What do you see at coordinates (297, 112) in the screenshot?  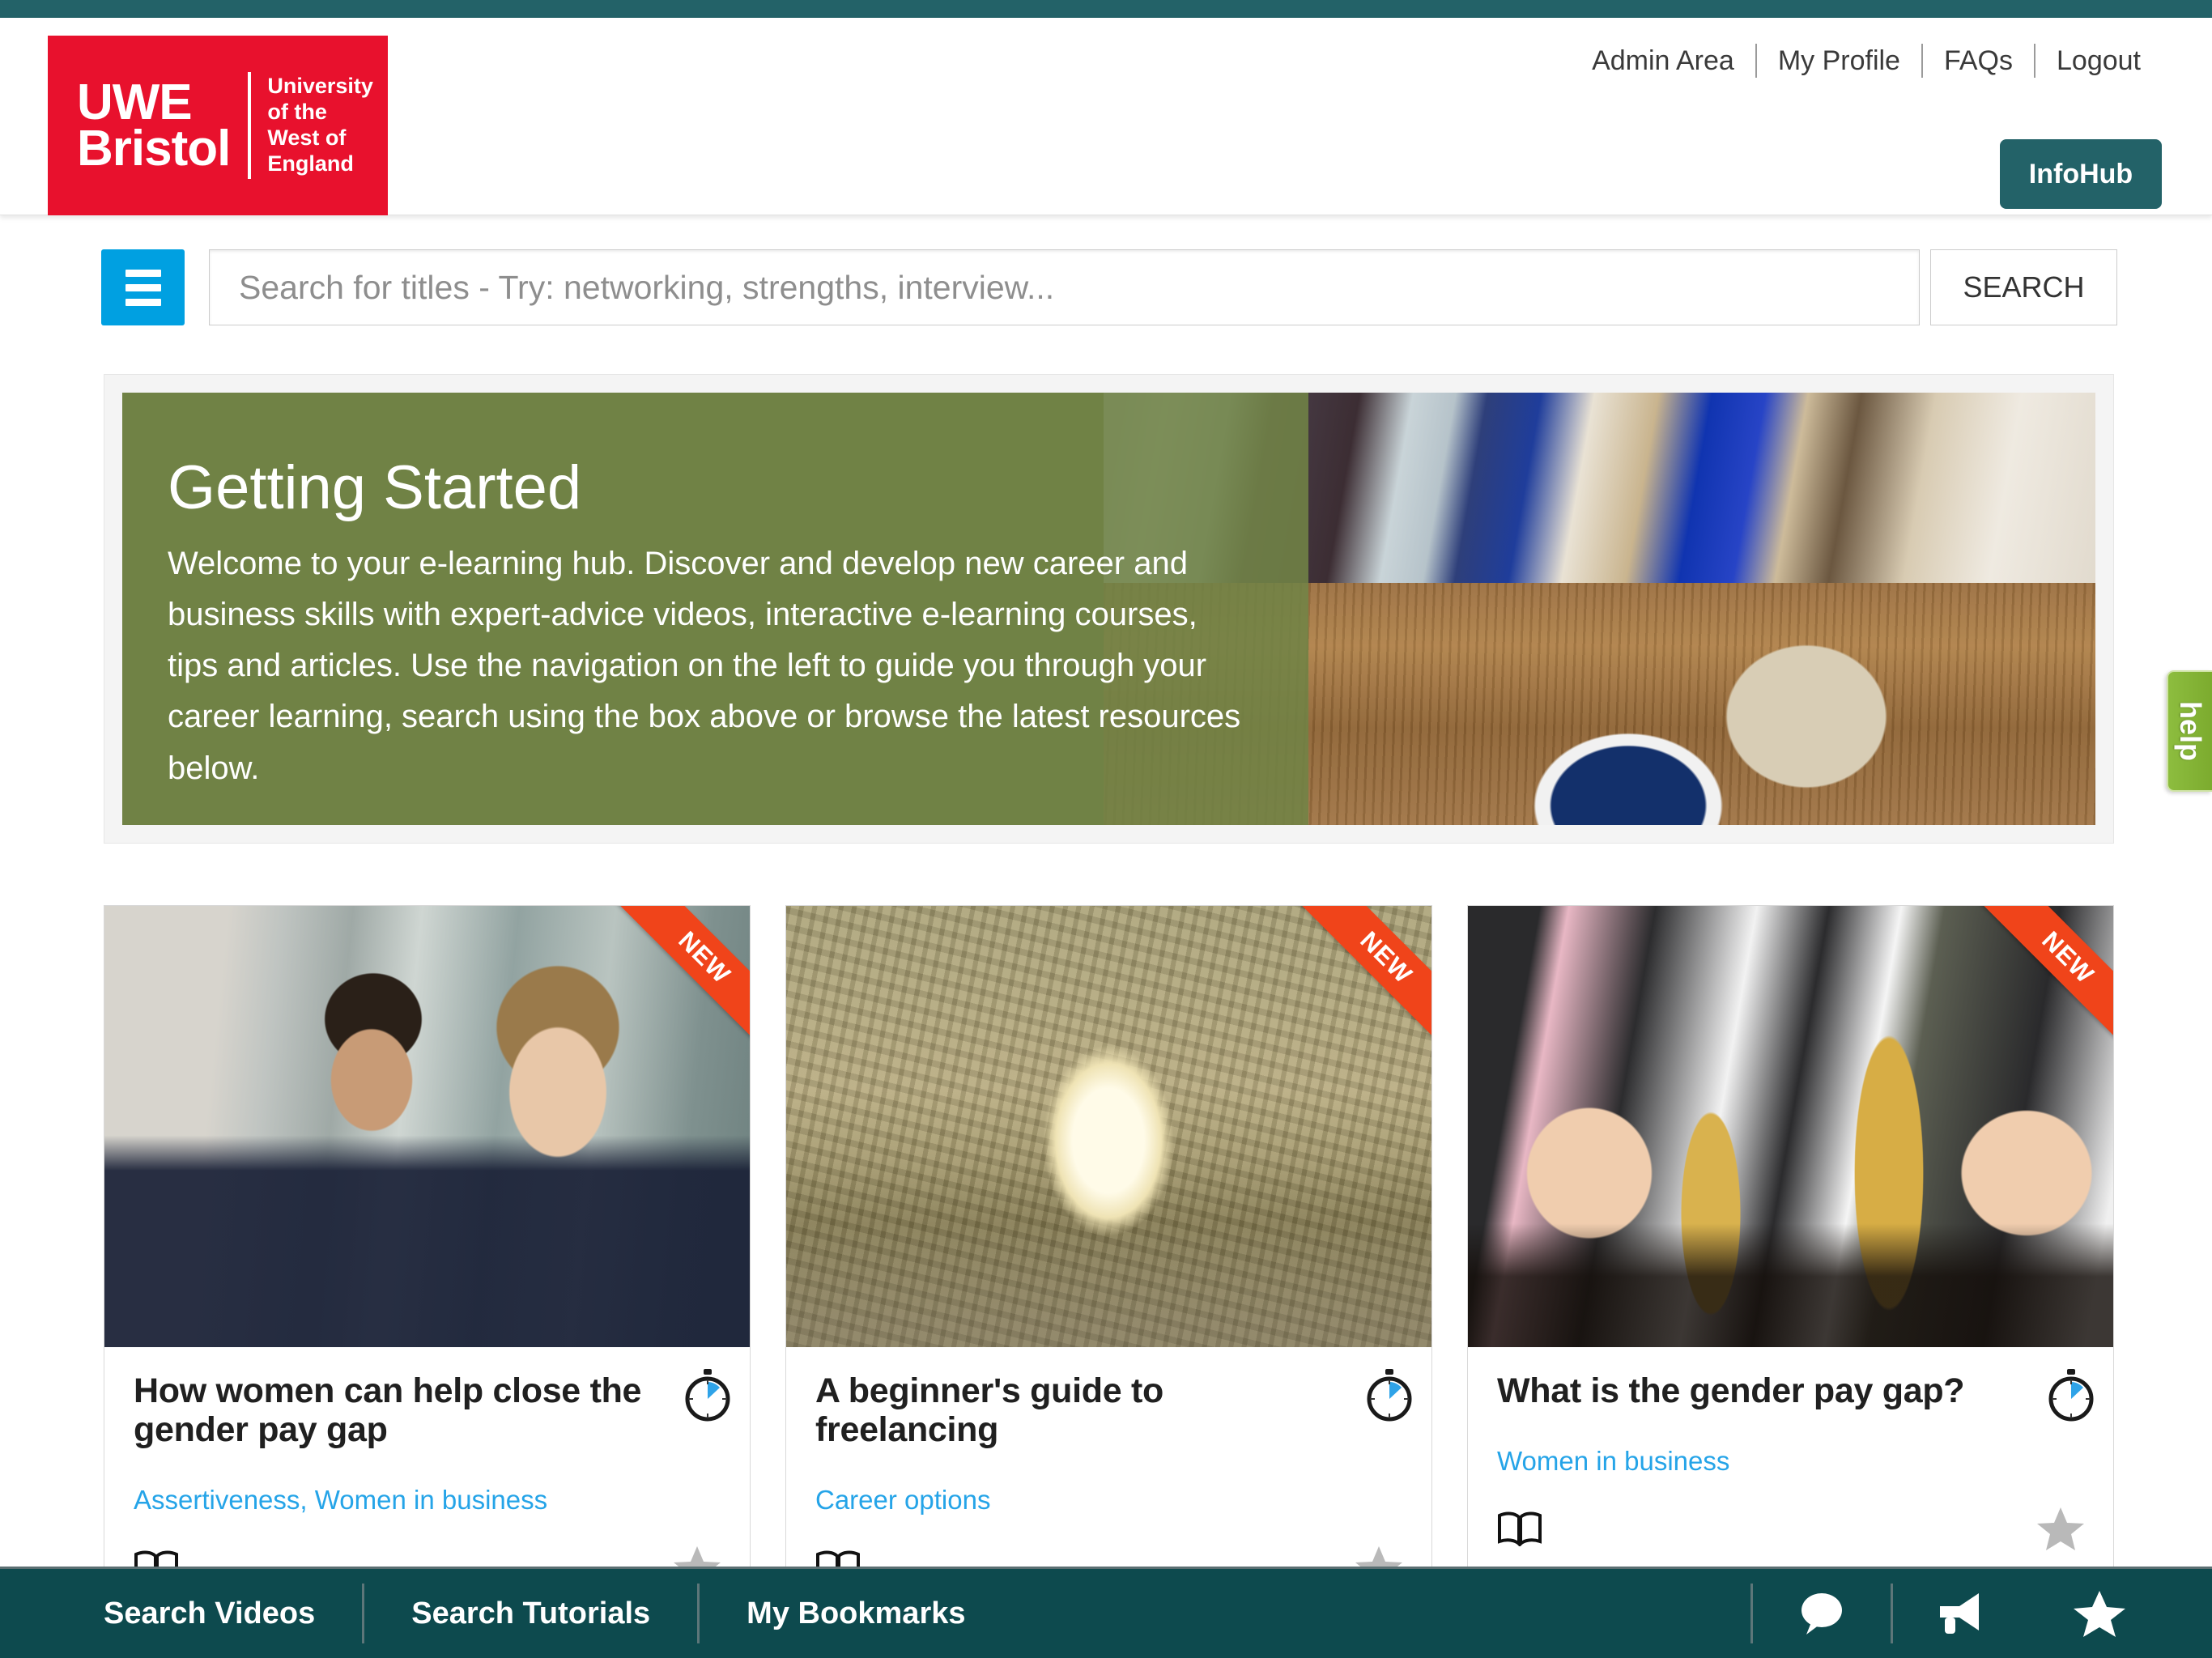 I see `logo-sub-line-2: of the` at bounding box center [297, 112].